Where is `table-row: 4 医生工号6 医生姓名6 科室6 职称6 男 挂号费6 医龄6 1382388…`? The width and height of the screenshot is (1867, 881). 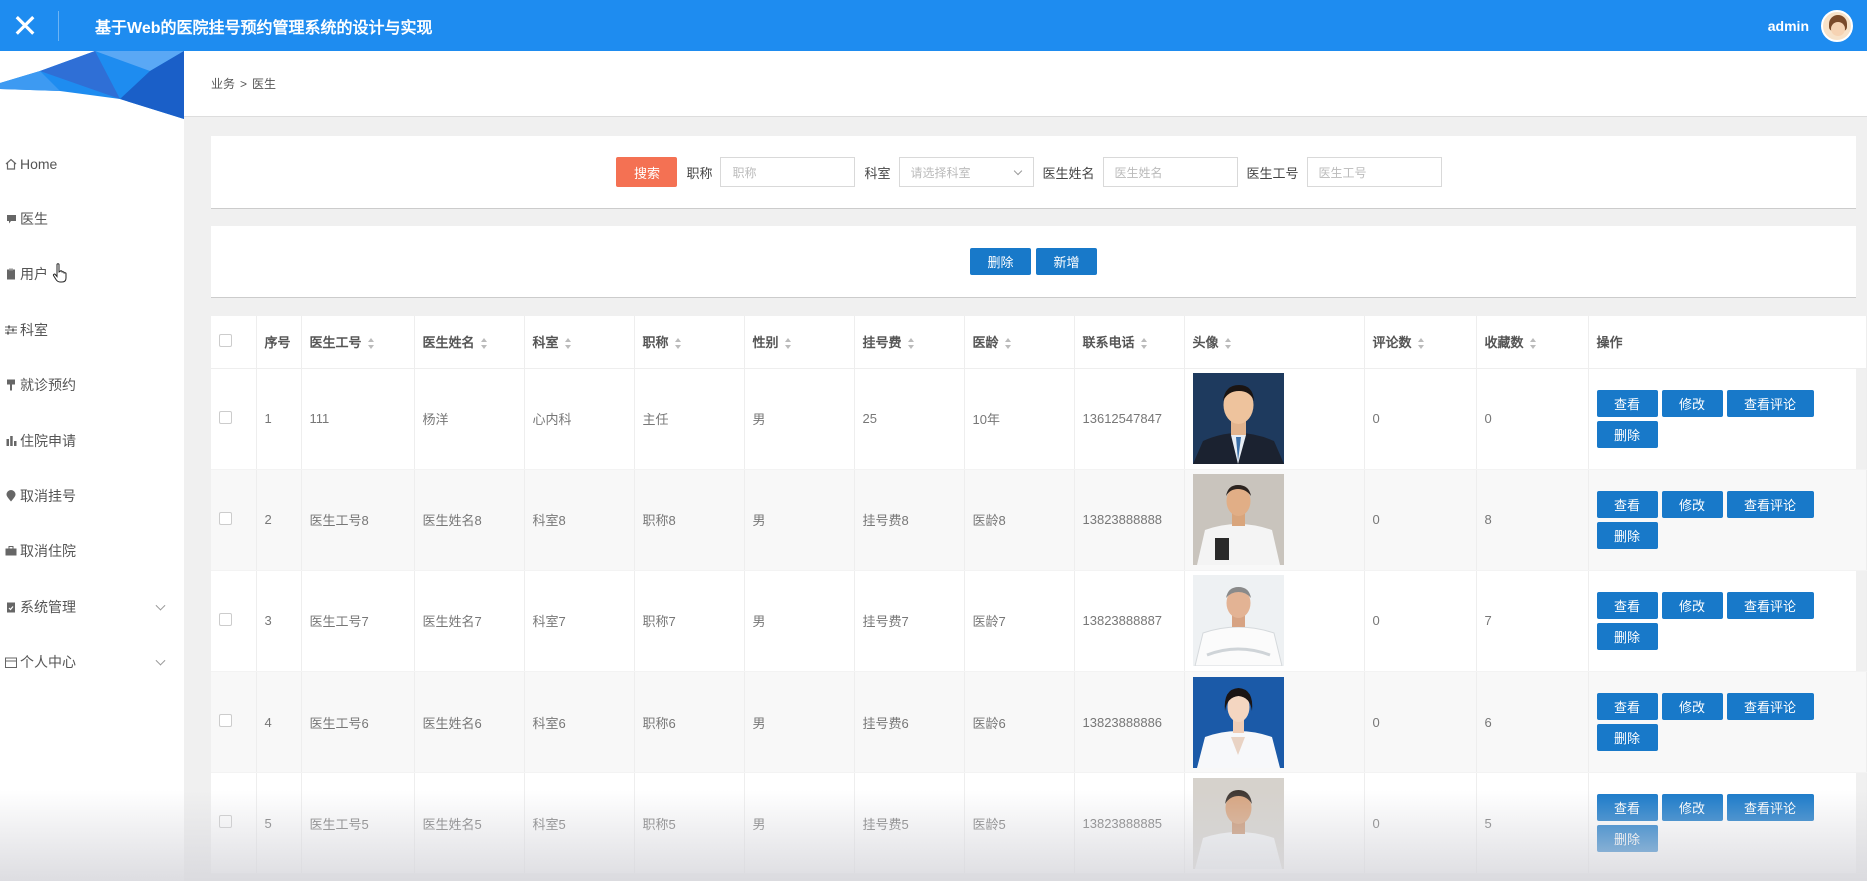
table-row: 4 医生工号6 医生姓名6 科室6 职称6 男 挂号费6 医龄6 1382388… is located at coordinates (1039, 722).